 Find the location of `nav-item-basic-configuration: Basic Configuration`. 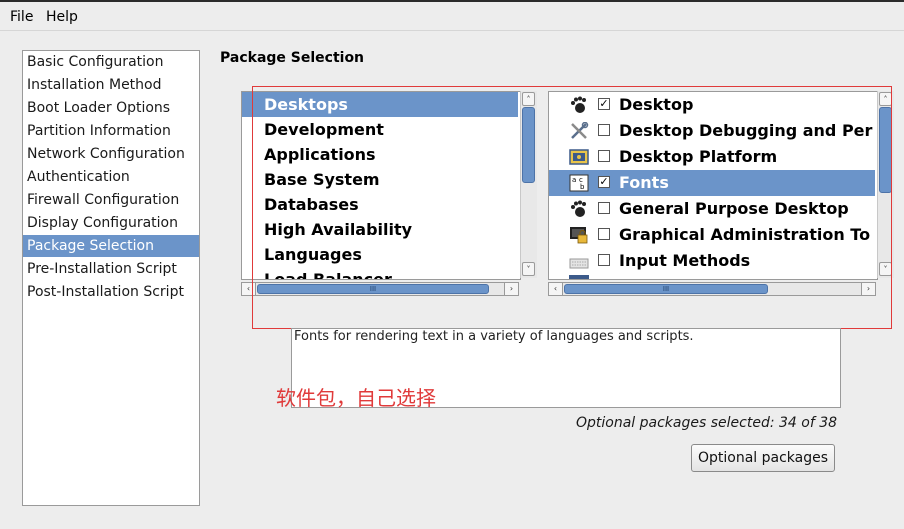

nav-item-basic-configuration: Basic Configuration is located at coordinates (111, 62).